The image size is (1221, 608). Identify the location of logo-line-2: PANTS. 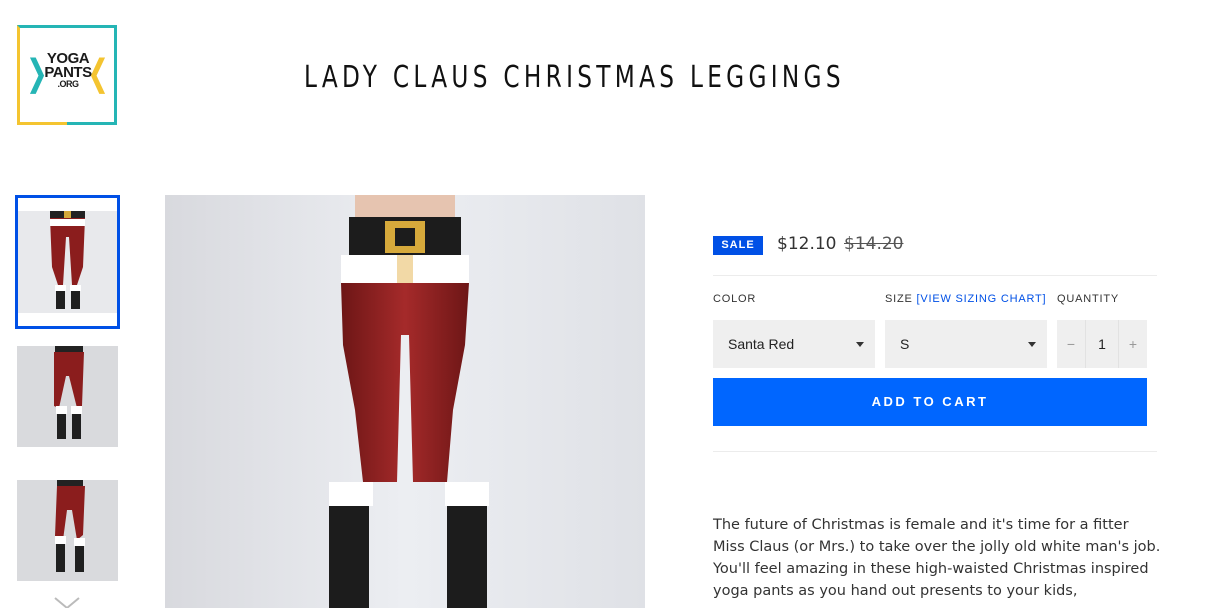
(68, 72).